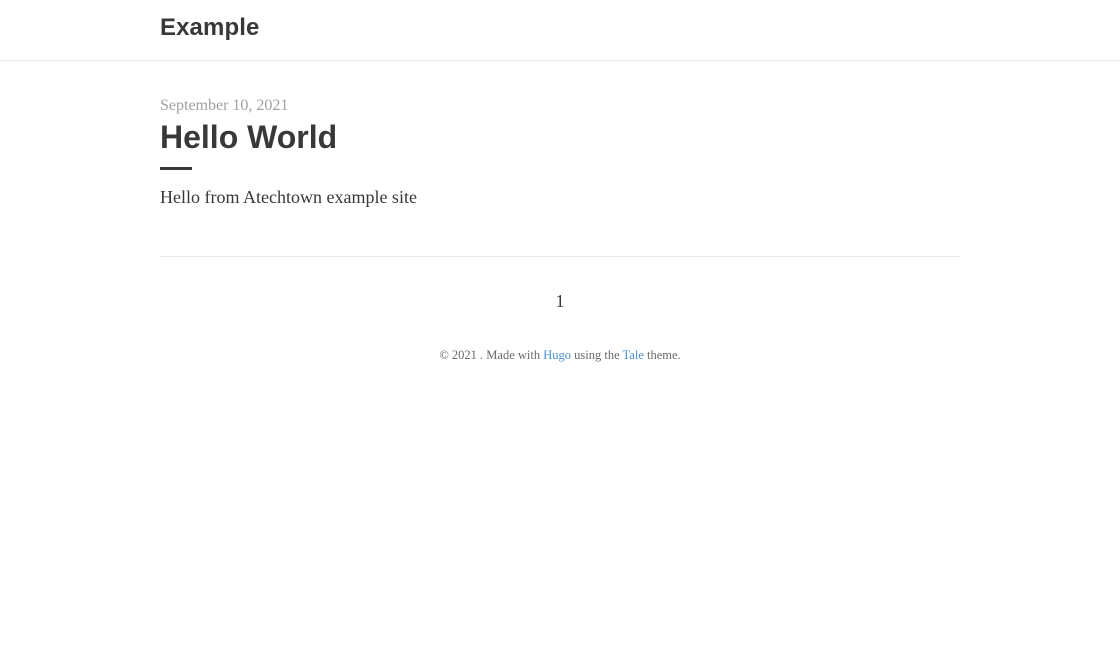 This screenshot has width=1120, height=656. Describe the element at coordinates (557, 355) in the screenshot. I see `footer-hugo-link: Hugo` at that location.